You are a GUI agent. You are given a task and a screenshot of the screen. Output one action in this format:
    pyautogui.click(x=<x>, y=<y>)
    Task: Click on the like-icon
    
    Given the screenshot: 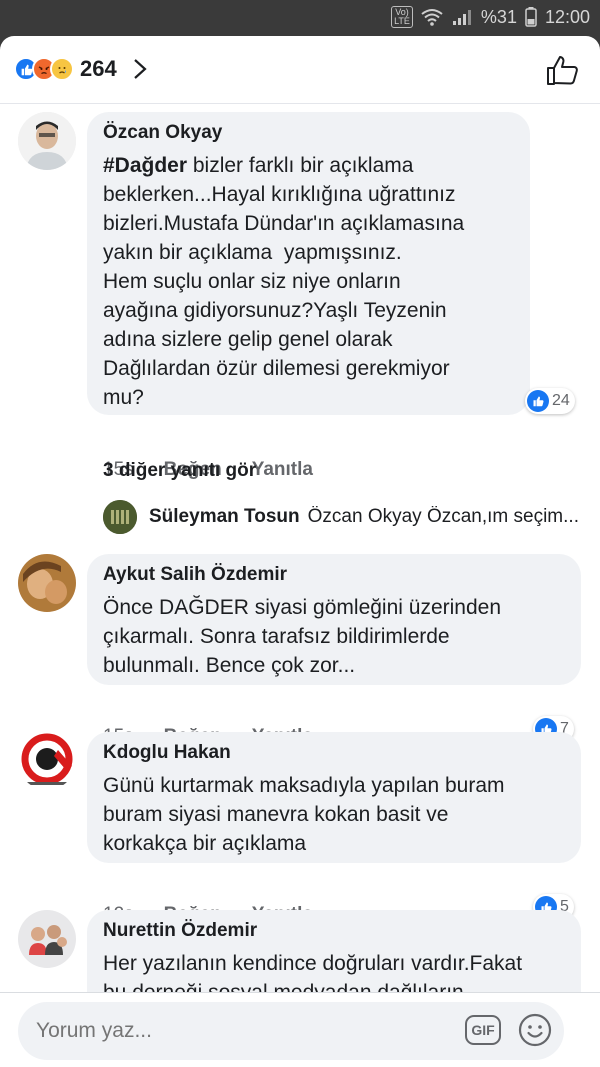 What is the action you would take?
    pyautogui.click(x=538, y=401)
    